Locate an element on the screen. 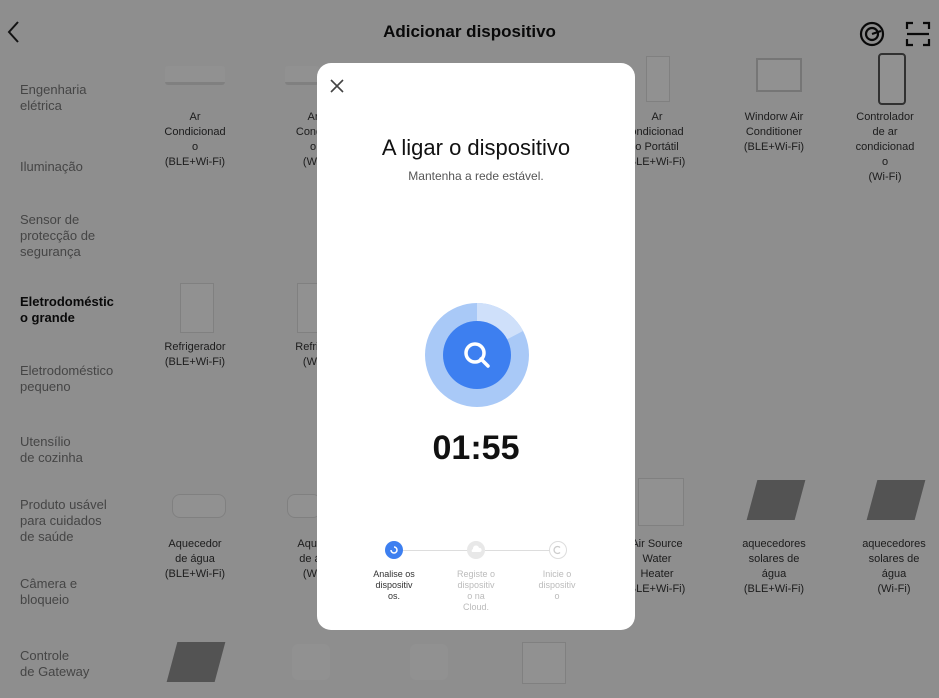 Image resolution: width=939 pixels, height=698 pixels. step-start-icon is located at coordinates (558, 550).